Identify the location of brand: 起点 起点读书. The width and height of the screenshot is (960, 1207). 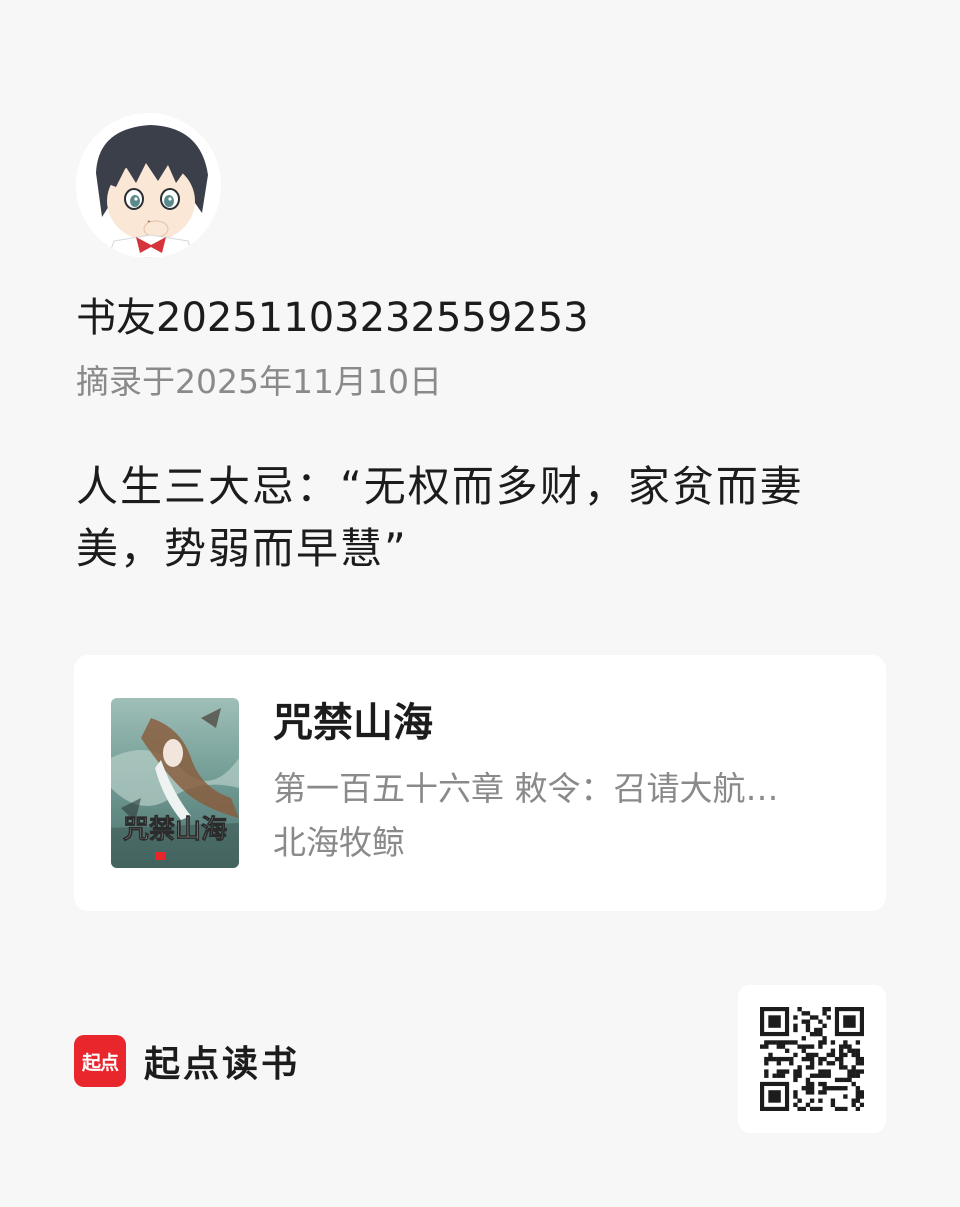
(187, 1061).